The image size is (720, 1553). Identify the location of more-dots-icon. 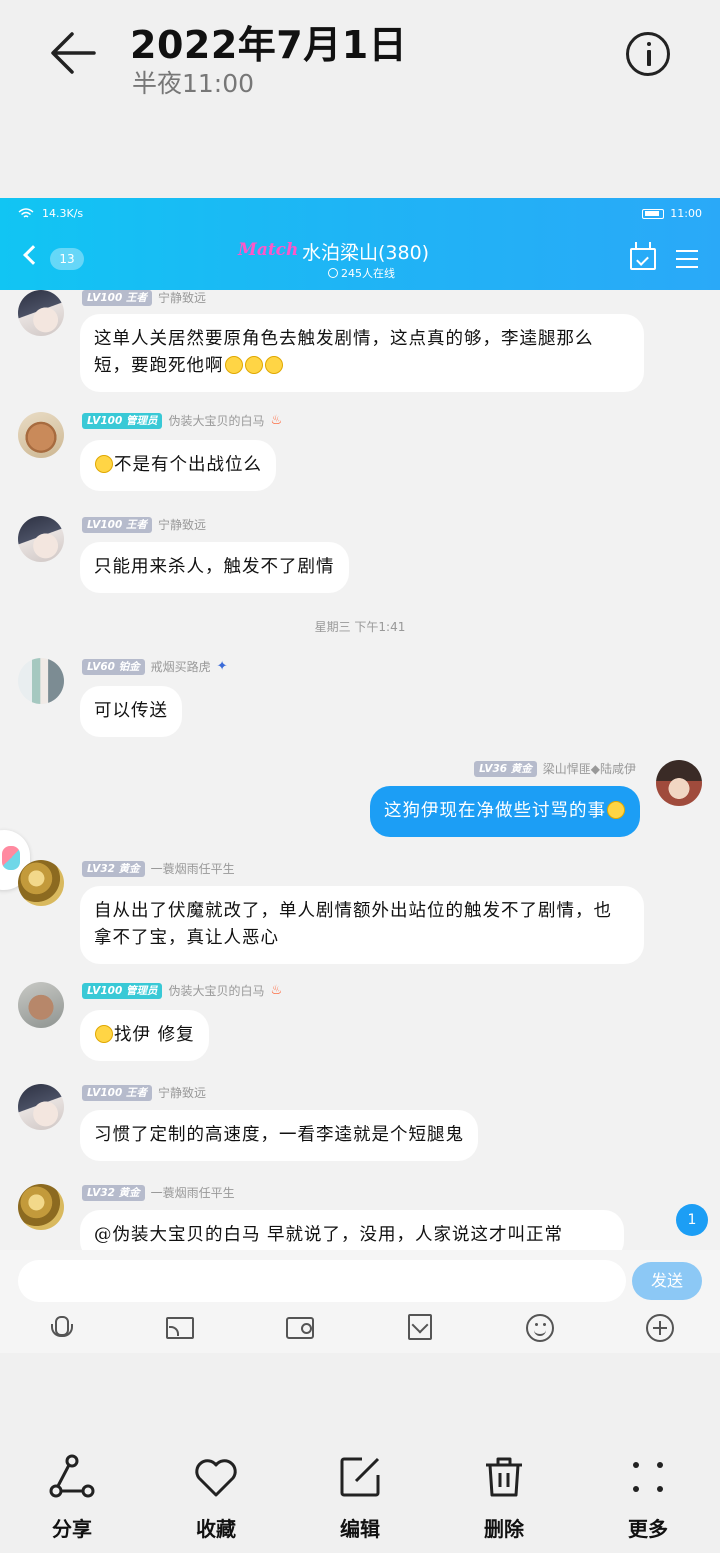
(648, 1477).